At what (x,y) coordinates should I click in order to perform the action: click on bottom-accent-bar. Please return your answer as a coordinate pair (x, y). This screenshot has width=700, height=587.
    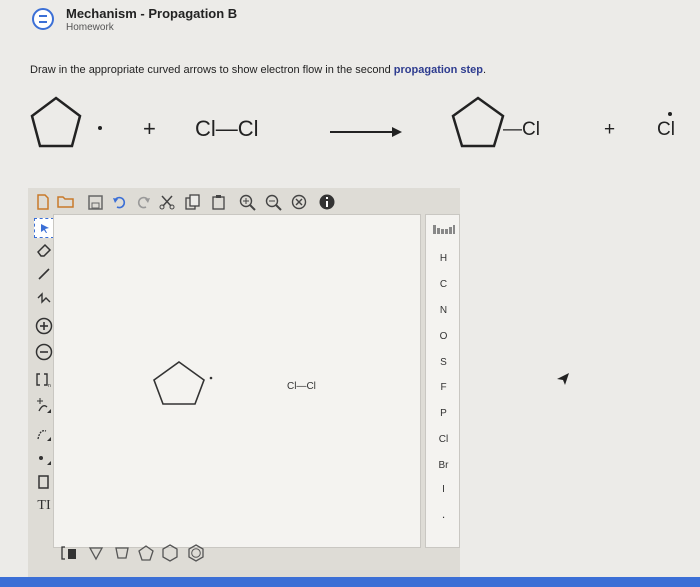
    Looking at the image, I should click on (350, 582).